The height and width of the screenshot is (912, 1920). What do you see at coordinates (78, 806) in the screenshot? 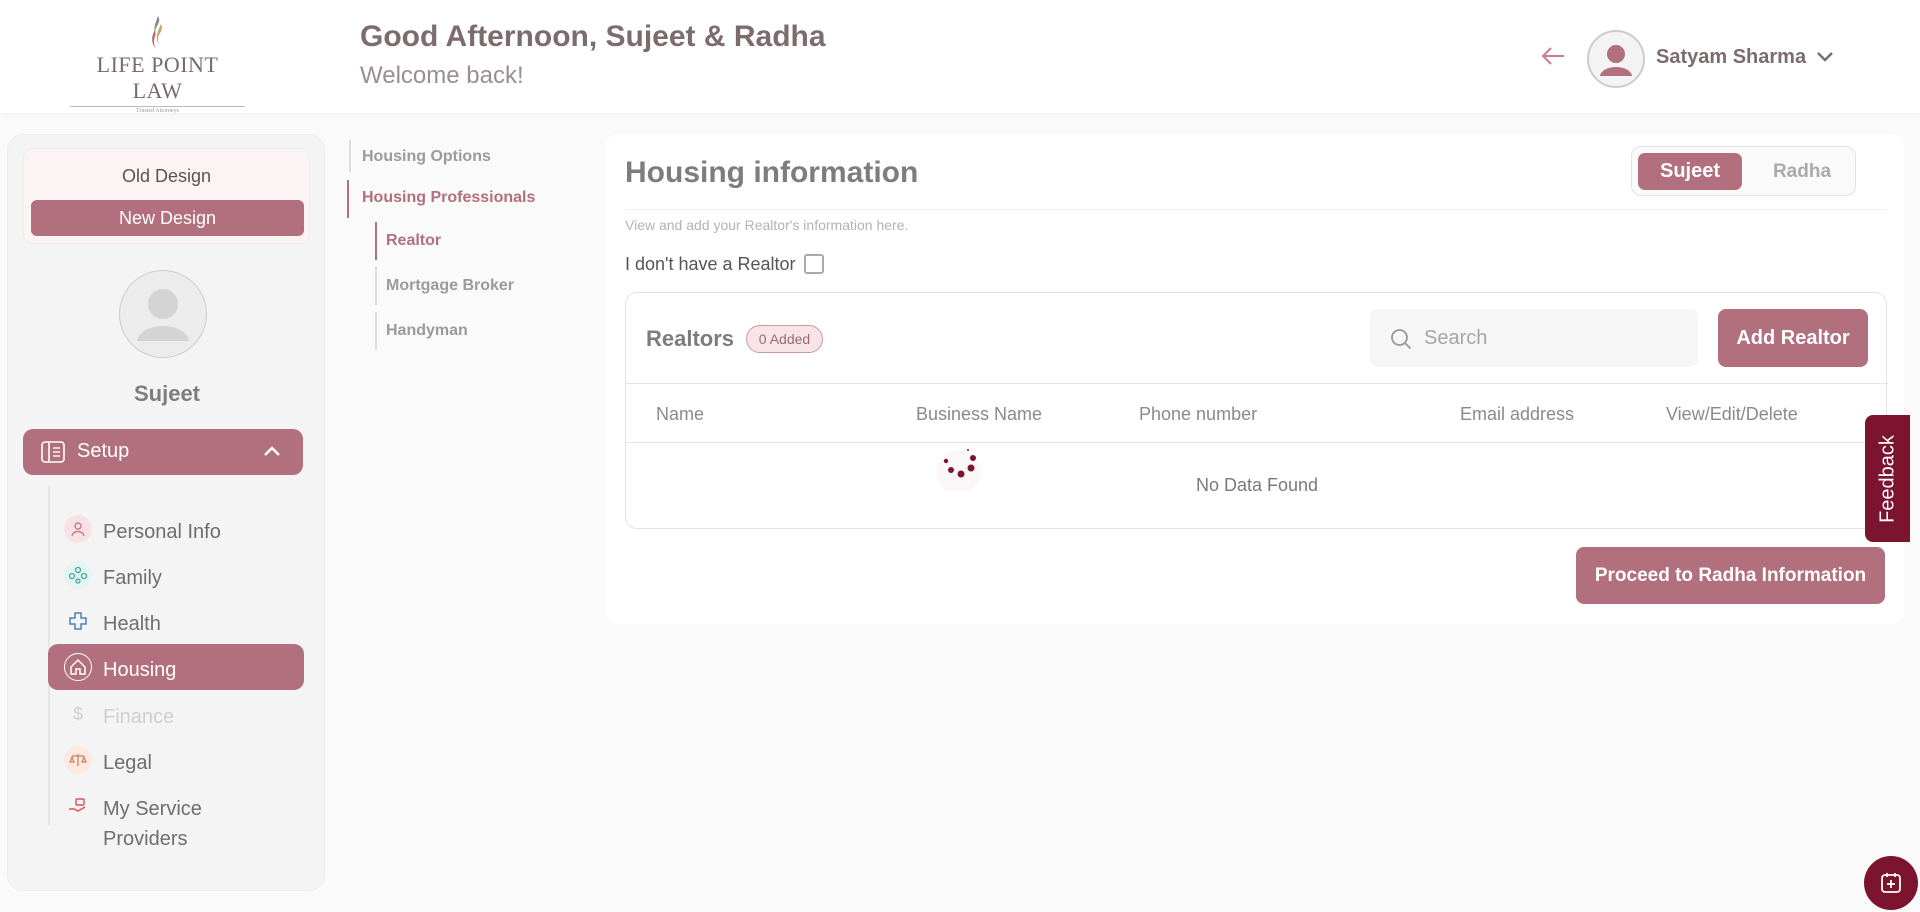
I see `service-hand-icon` at bounding box center [78, 806].